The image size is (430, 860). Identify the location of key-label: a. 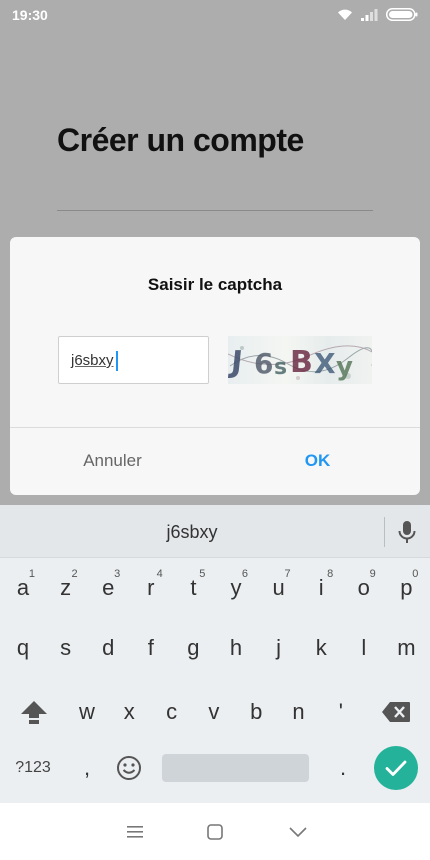
(23, 587).